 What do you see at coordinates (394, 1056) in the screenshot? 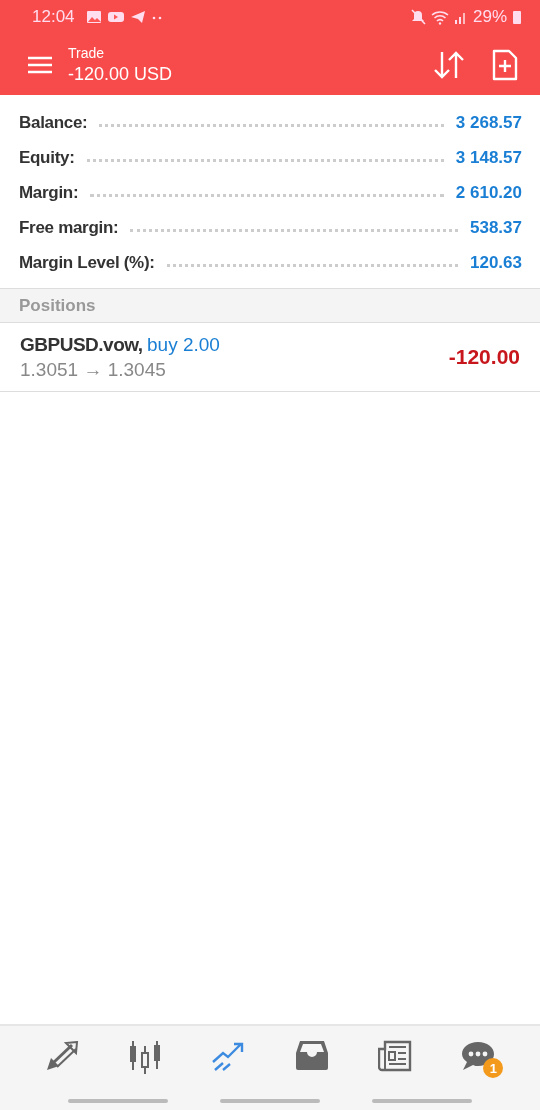
I see `newspaper-icon` at bounding box center [394, 1056].